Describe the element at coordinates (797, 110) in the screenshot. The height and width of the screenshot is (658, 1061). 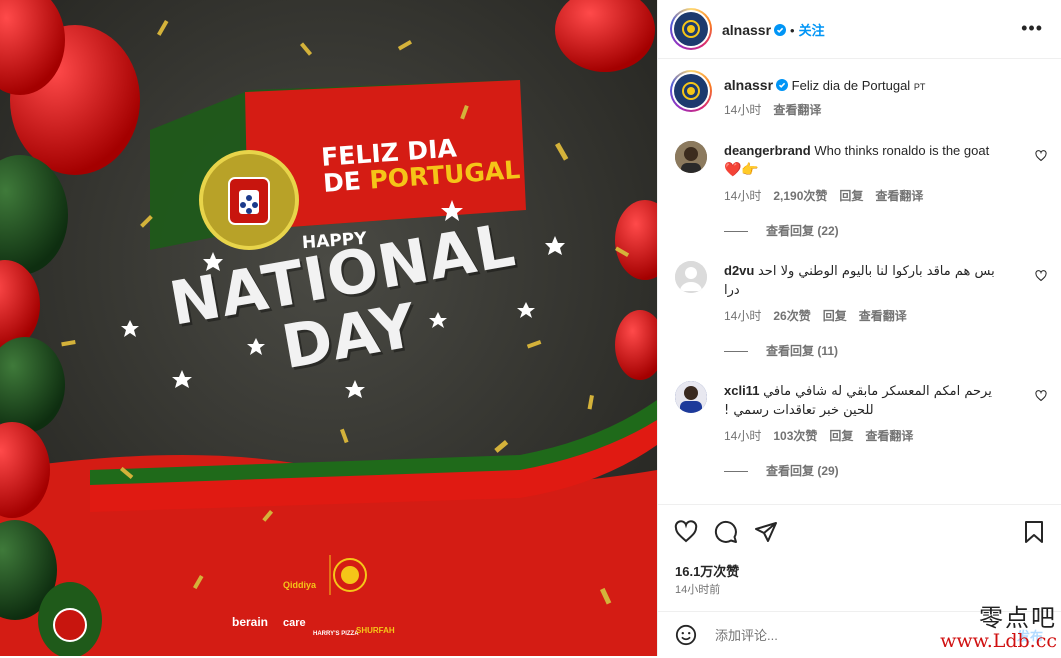
I see `caption-translate-link: 查看翻译` at that location.